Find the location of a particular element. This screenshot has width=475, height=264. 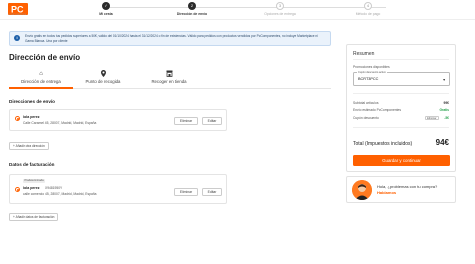

address-name: lola perez is located at coordinates (31, 117).